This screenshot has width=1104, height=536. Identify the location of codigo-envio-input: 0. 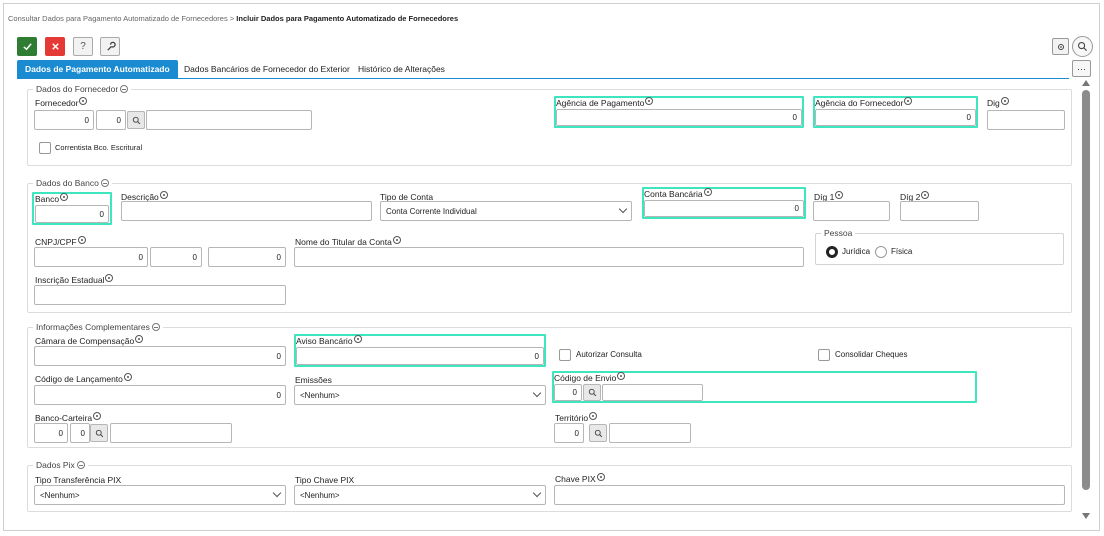
(568, 392).